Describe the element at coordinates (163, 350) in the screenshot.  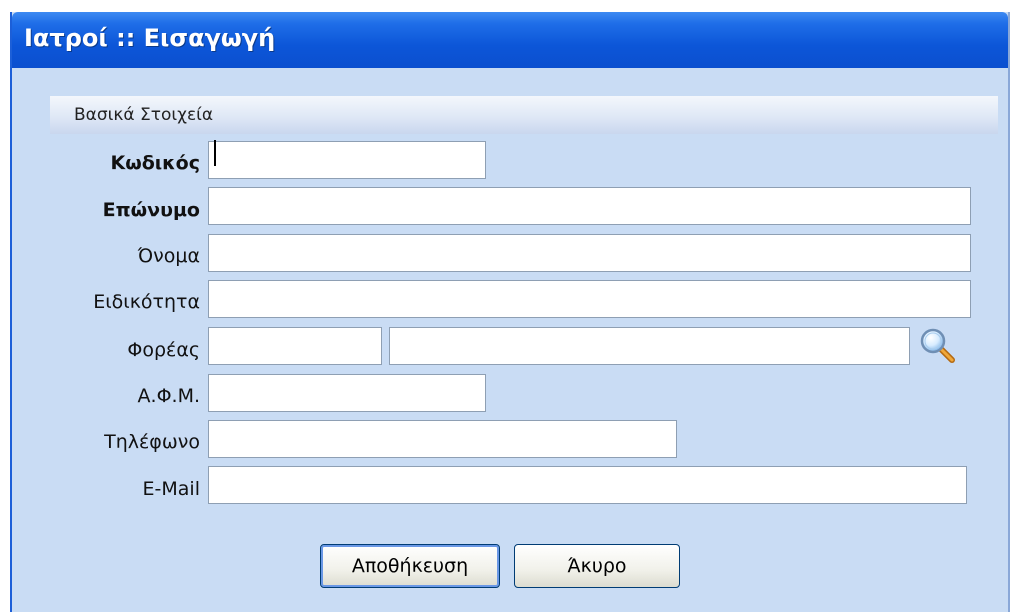
I see `provider-label: Φορέας` at that location.